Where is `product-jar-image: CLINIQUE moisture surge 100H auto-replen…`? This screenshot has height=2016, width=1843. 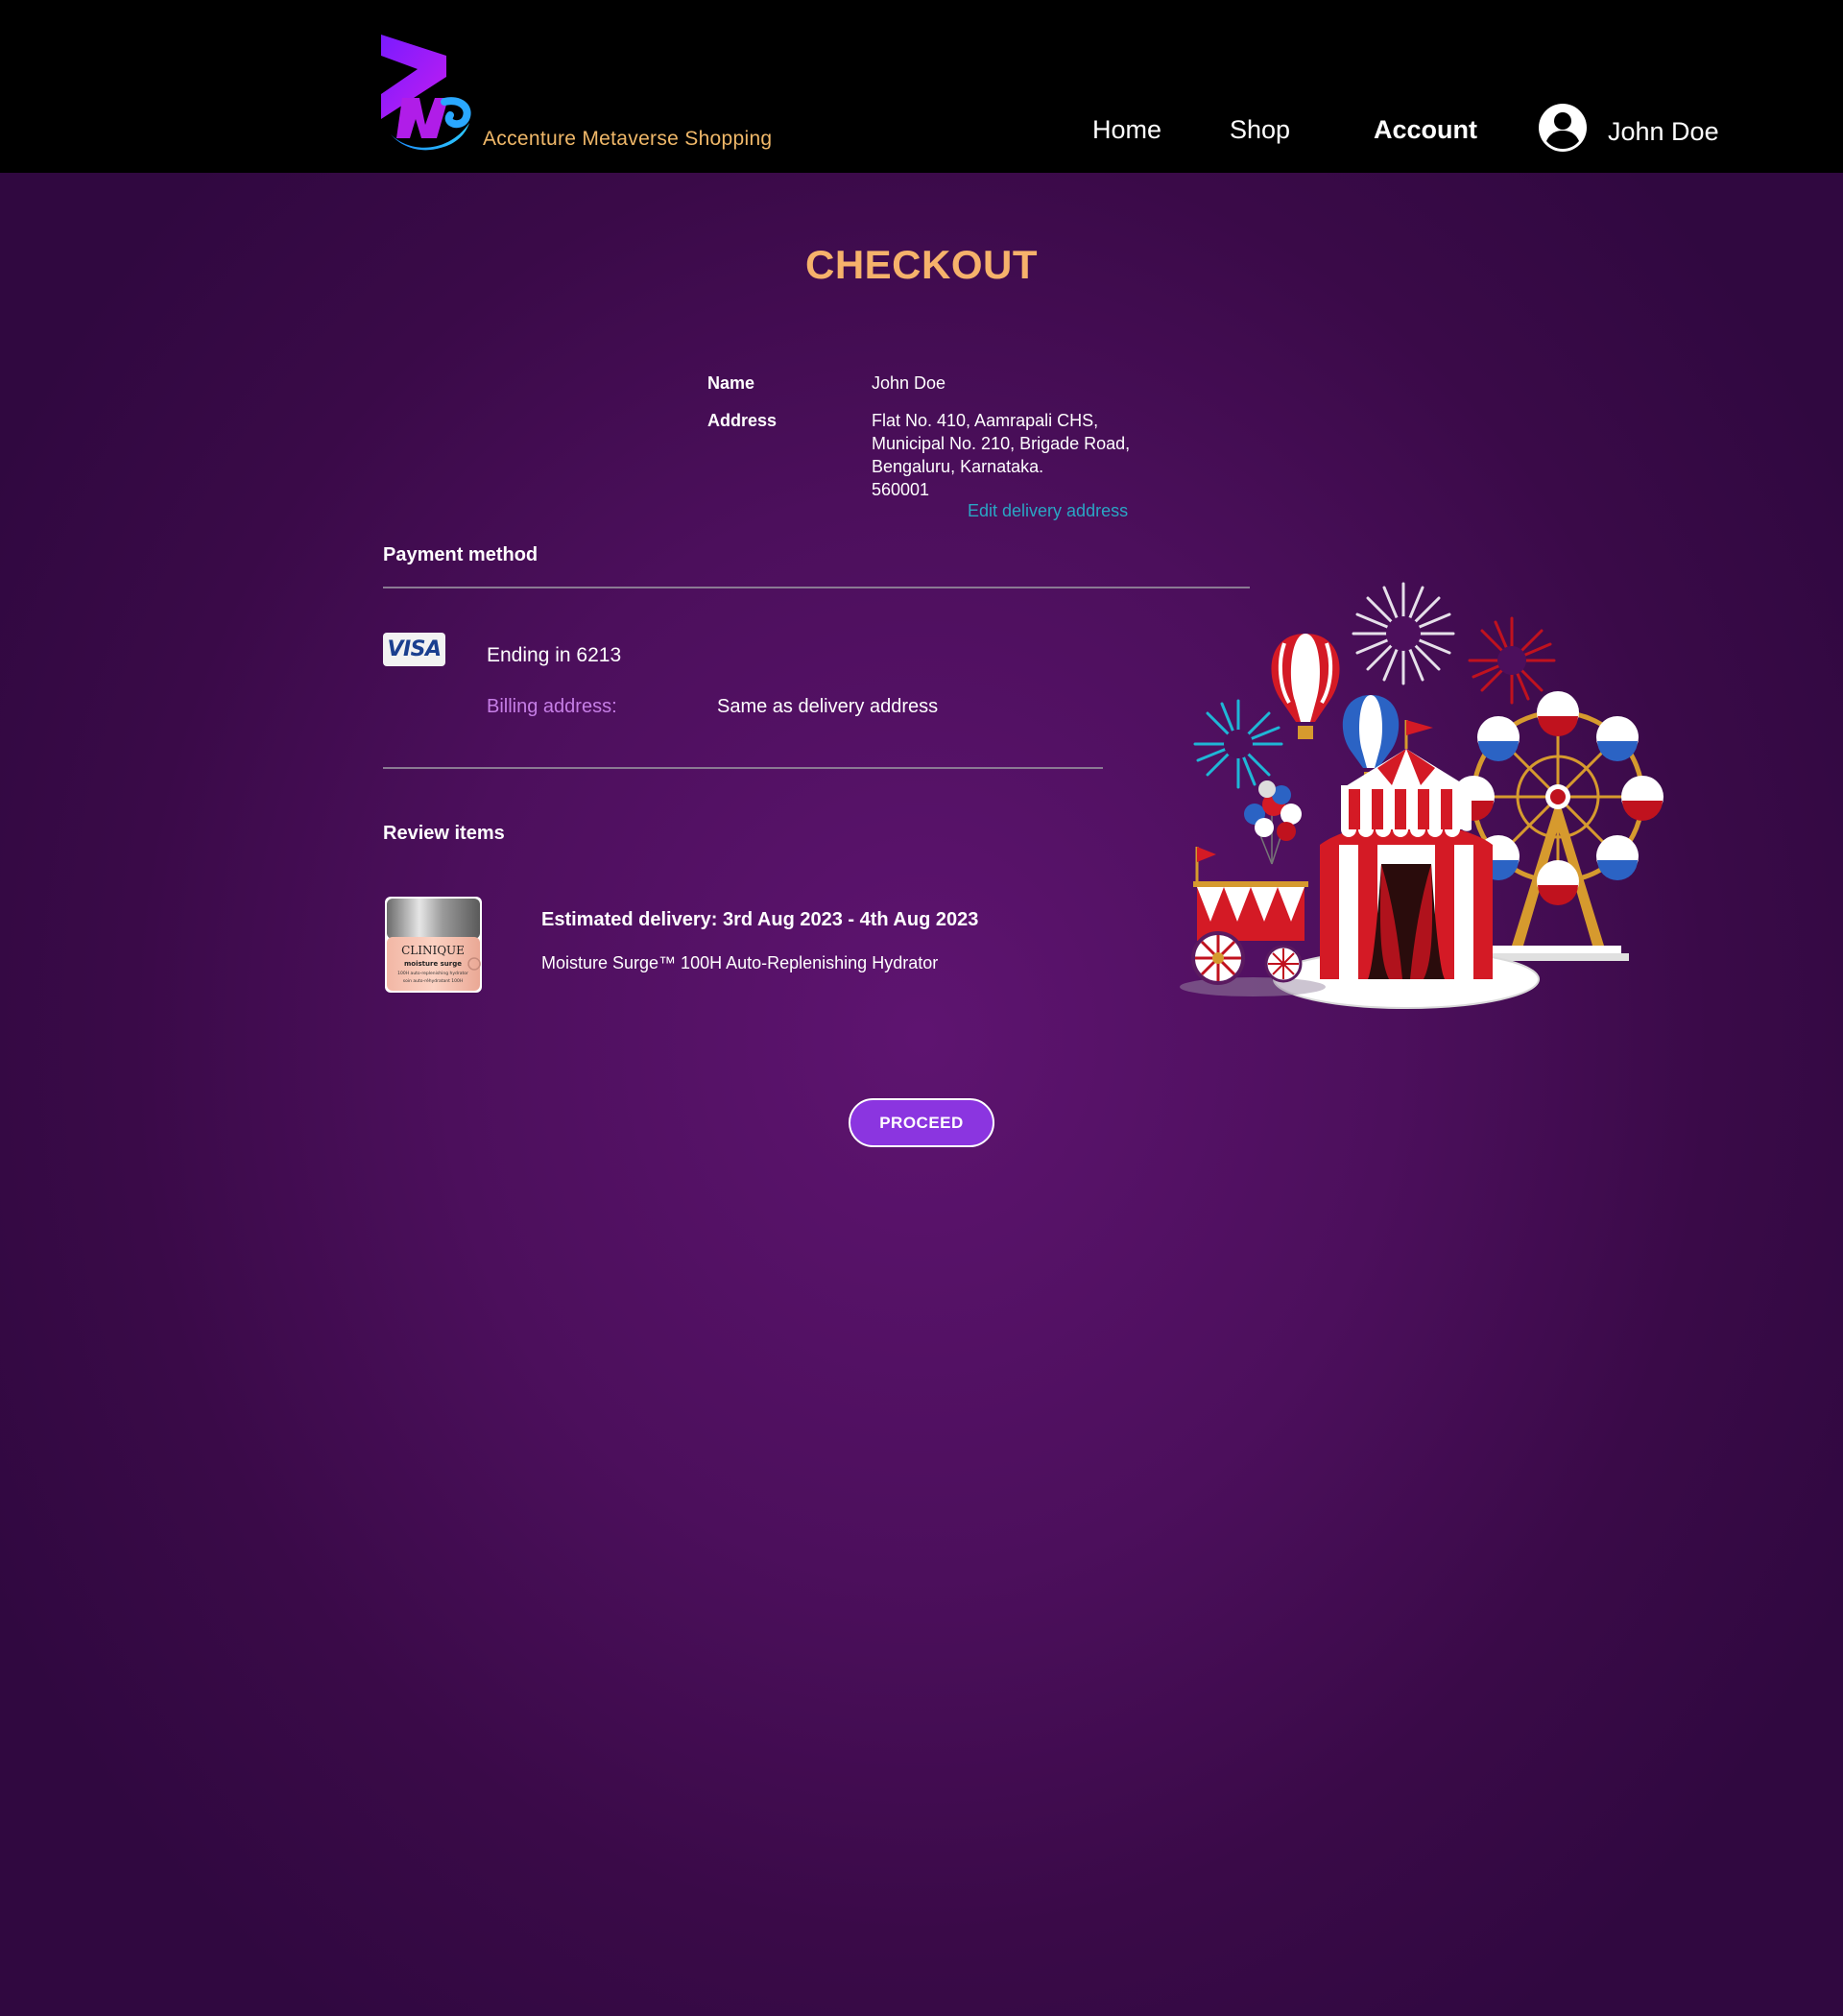
product-jar-image: CLINIQUE moisture surge 100H auto-replen… is located at coordinates (433, 945).